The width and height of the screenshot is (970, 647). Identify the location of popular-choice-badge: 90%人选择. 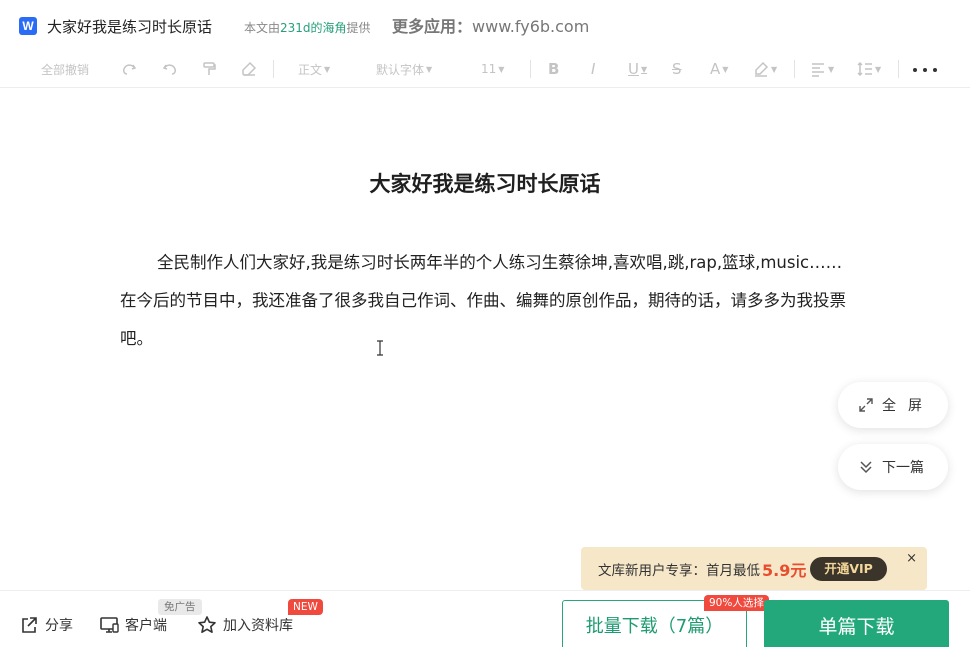
(736, 603).